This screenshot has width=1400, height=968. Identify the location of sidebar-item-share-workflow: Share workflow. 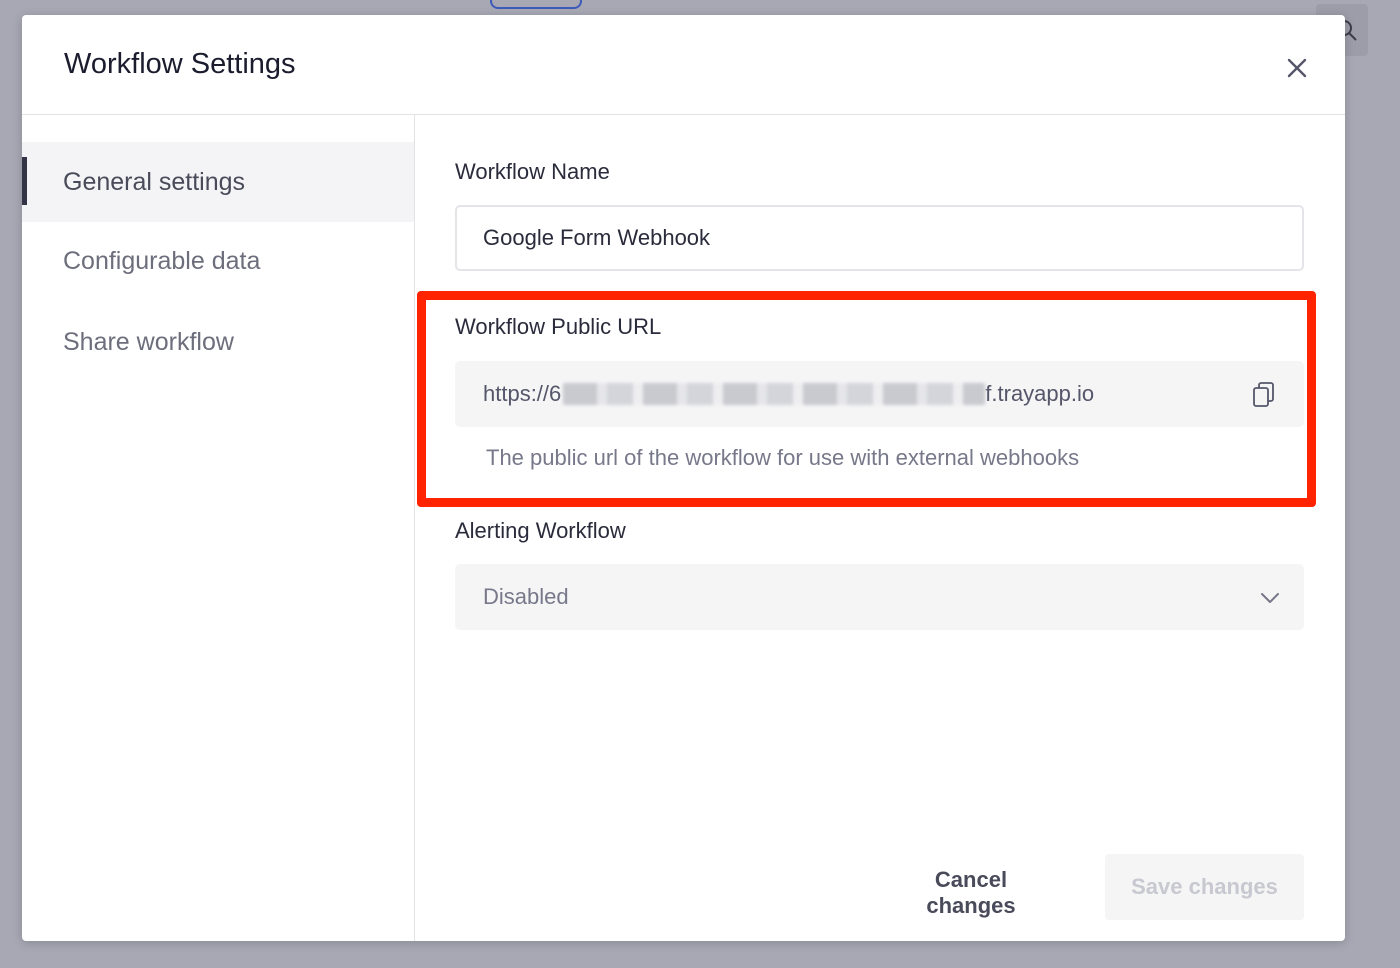
(218, 342).